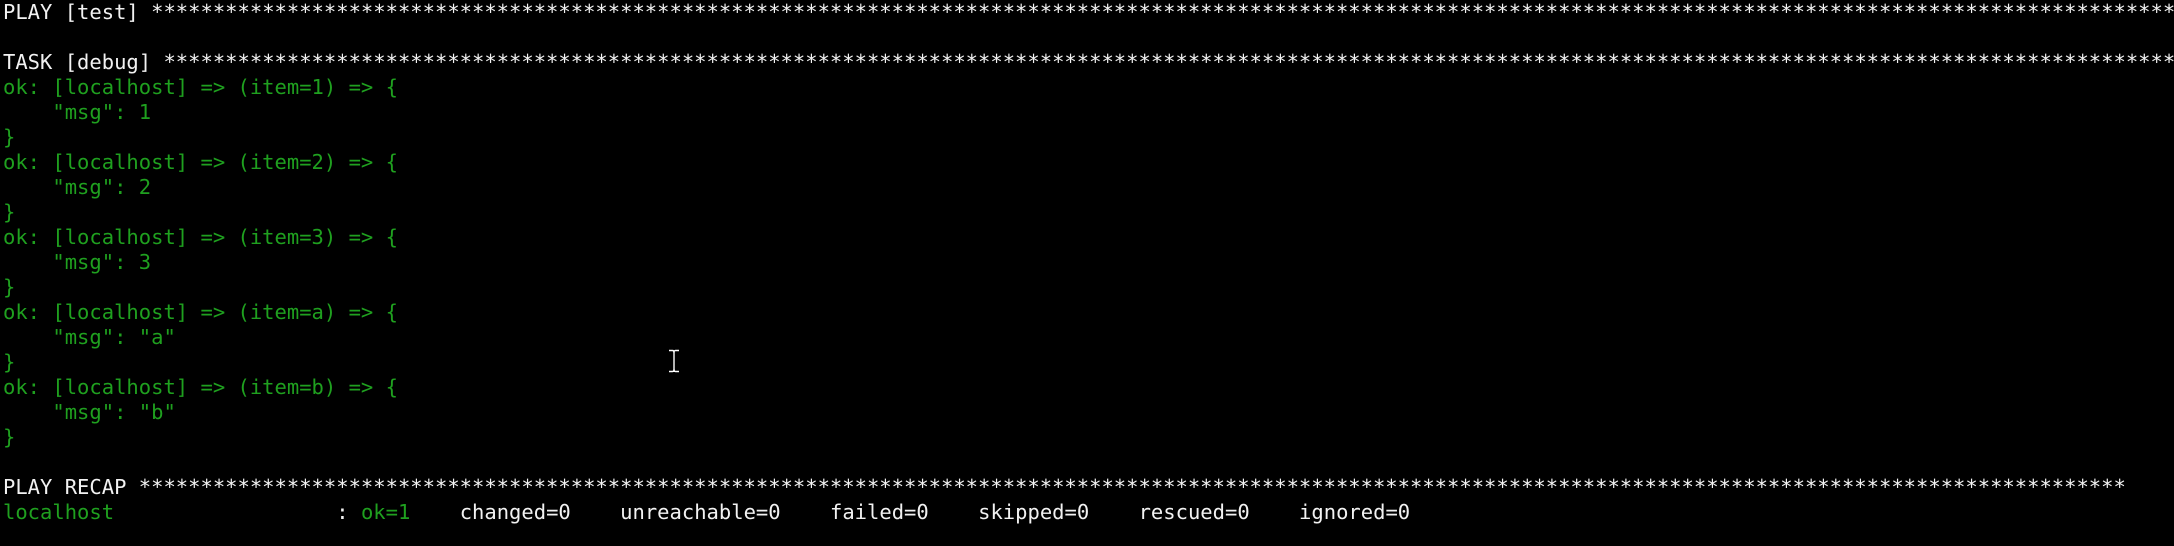 This screenshot has height=546, width=2174. Describe the element at coordinates (879, 512) in the screenshot. I see `recap-failed: failed=0` at that location.